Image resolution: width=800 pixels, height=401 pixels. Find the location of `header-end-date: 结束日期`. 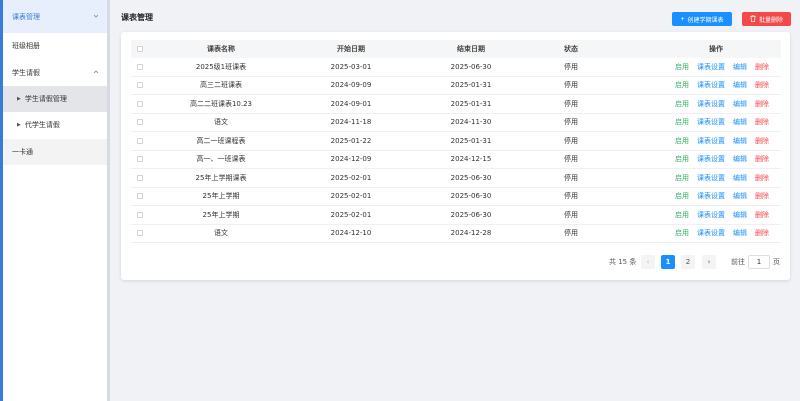

header-end-date: 结束日期 is located at coordinates (471, 49).